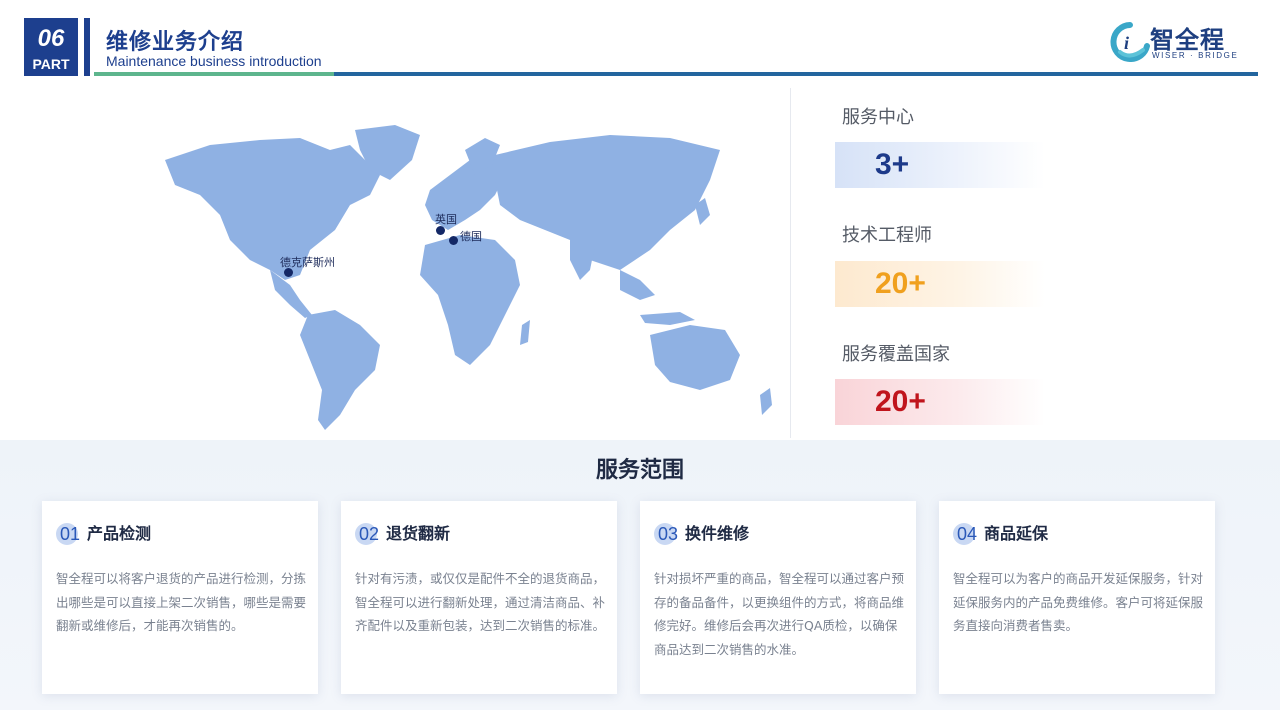 The height and width of the screenshot is (720, 1280). What do you see at coordinates (887, 235) in the screenshot?
I see `stat-label-engineers: 技术工程师` at bounding box center [887, 235].